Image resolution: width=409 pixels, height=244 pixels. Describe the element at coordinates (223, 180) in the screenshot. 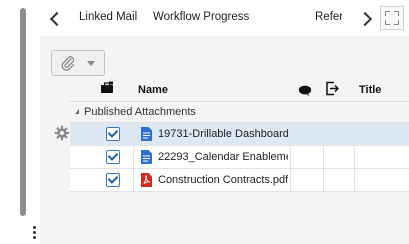

I see `file-name-link: Construction Contracts.pdf` at that location.